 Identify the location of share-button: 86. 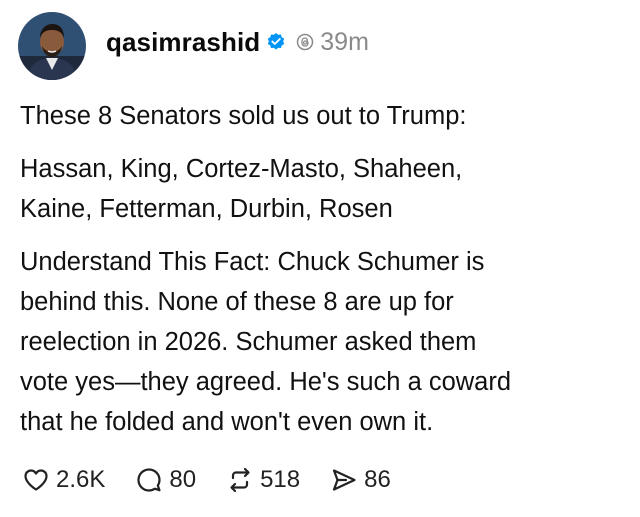
(360, 480).